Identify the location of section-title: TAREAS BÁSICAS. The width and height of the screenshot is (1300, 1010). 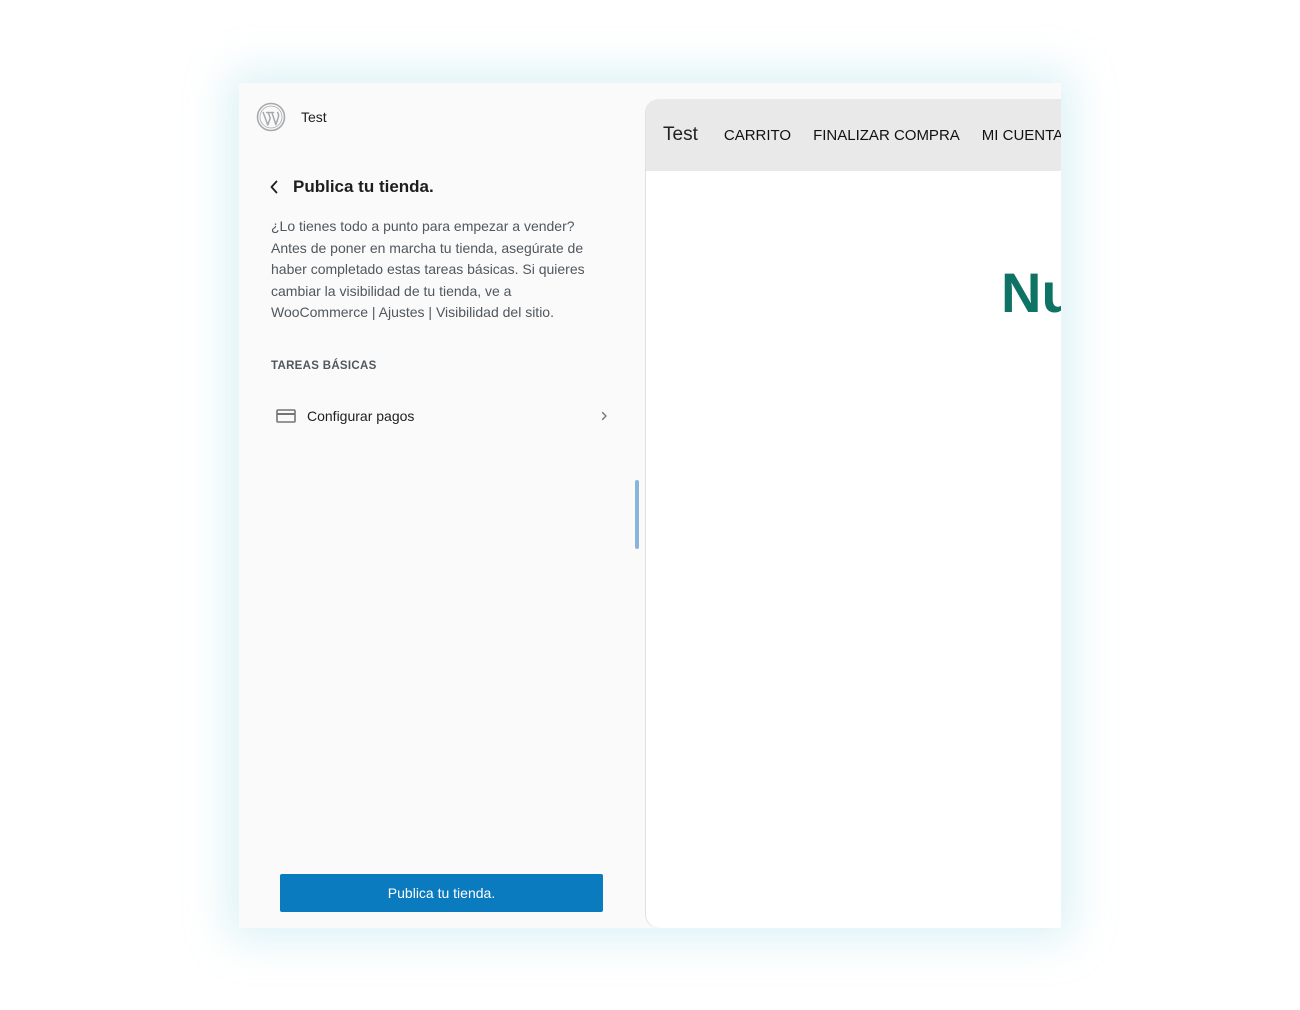
(324, 366).